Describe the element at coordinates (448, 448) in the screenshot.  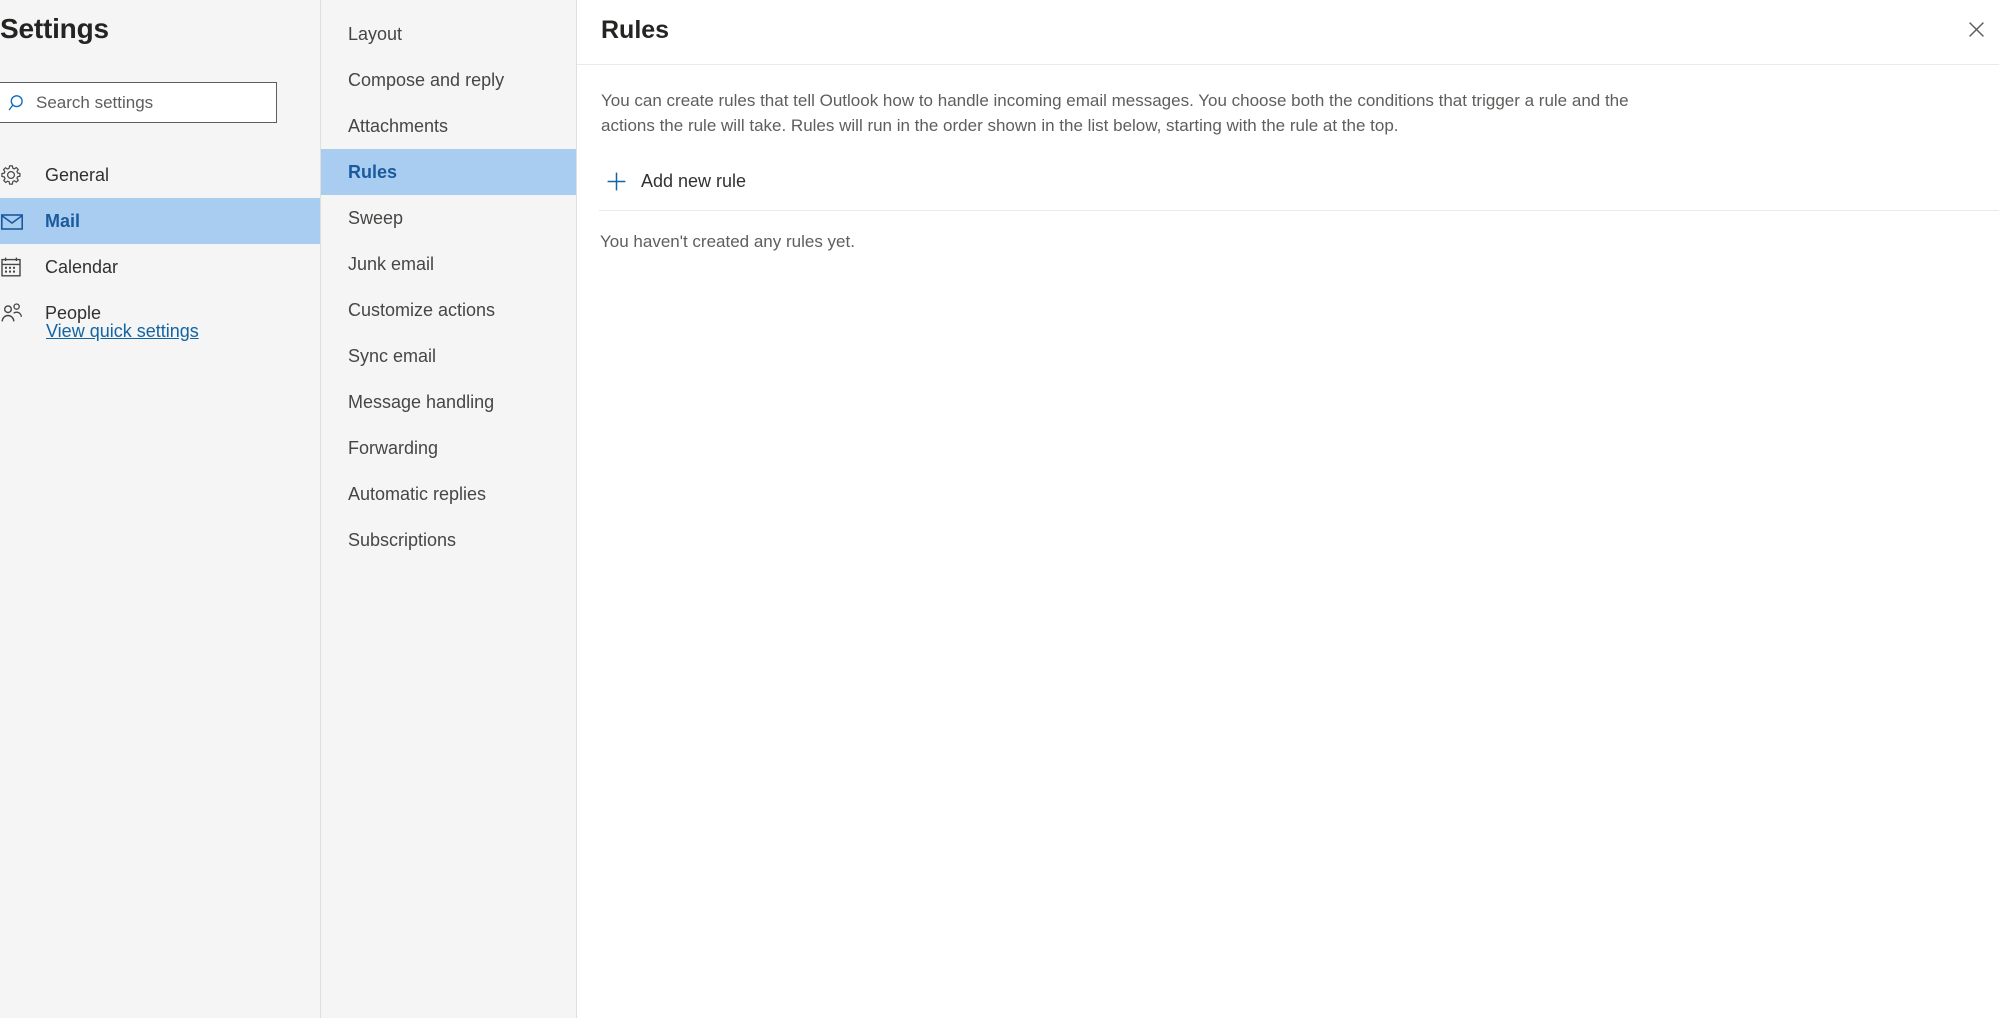
I see `subnav-item-forwarding: Forwarding` at that location.